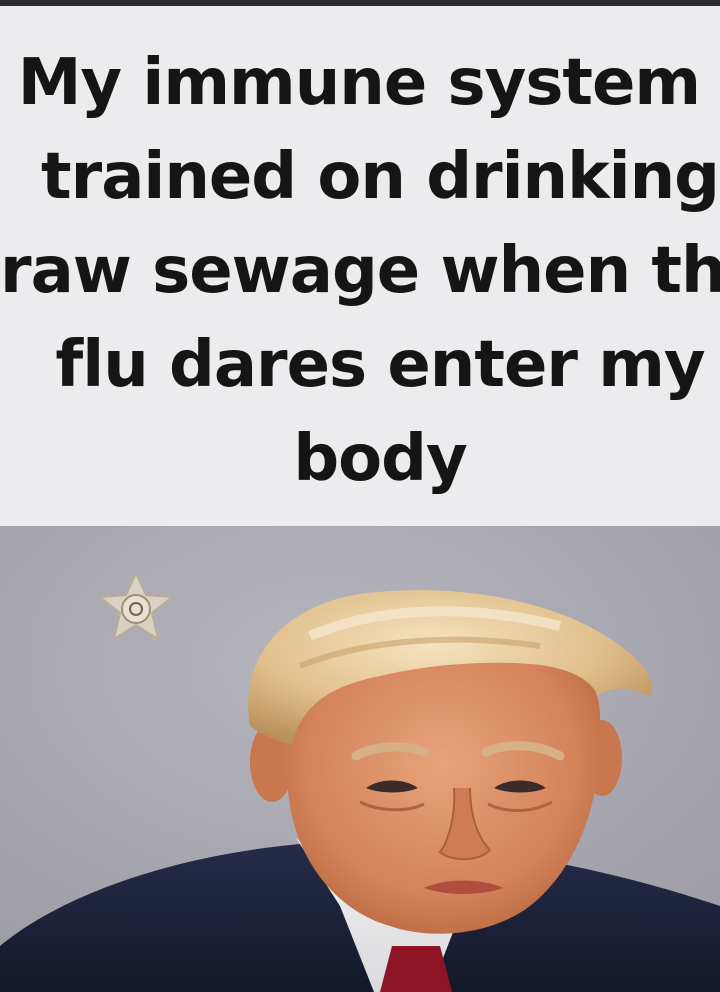 This screenshot has width=720, height=992. I want to click on caption-line: flu dares enter my, so click(380, 365).